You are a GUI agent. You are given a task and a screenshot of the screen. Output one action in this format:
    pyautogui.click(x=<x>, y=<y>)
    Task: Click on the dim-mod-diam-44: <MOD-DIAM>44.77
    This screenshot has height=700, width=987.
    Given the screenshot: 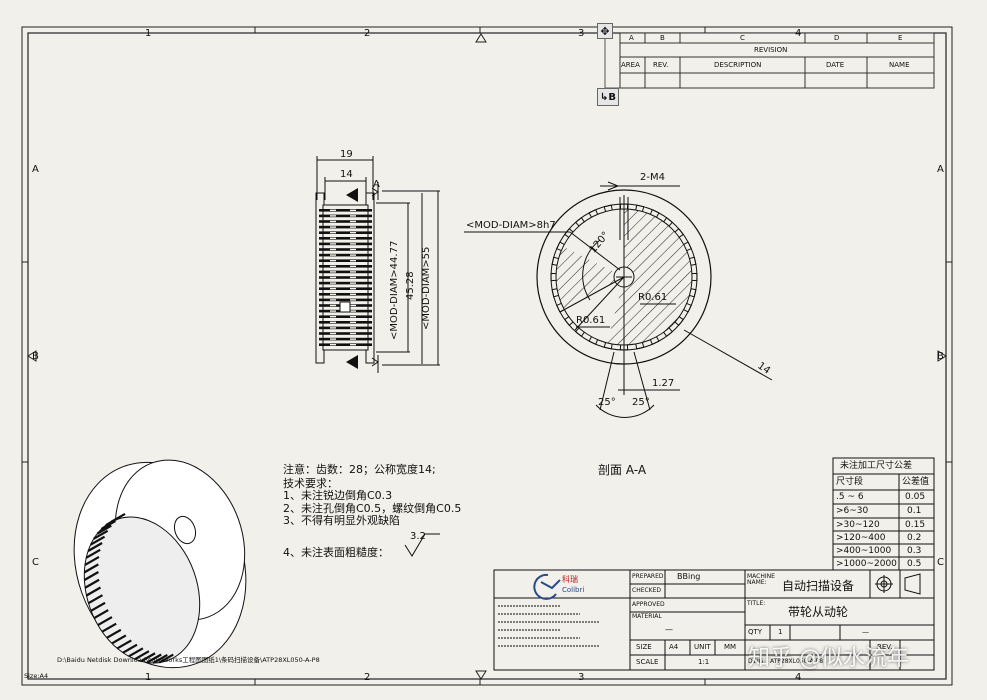 What is the action you would take?
    pyautogui.click(x=394, y=290)
    